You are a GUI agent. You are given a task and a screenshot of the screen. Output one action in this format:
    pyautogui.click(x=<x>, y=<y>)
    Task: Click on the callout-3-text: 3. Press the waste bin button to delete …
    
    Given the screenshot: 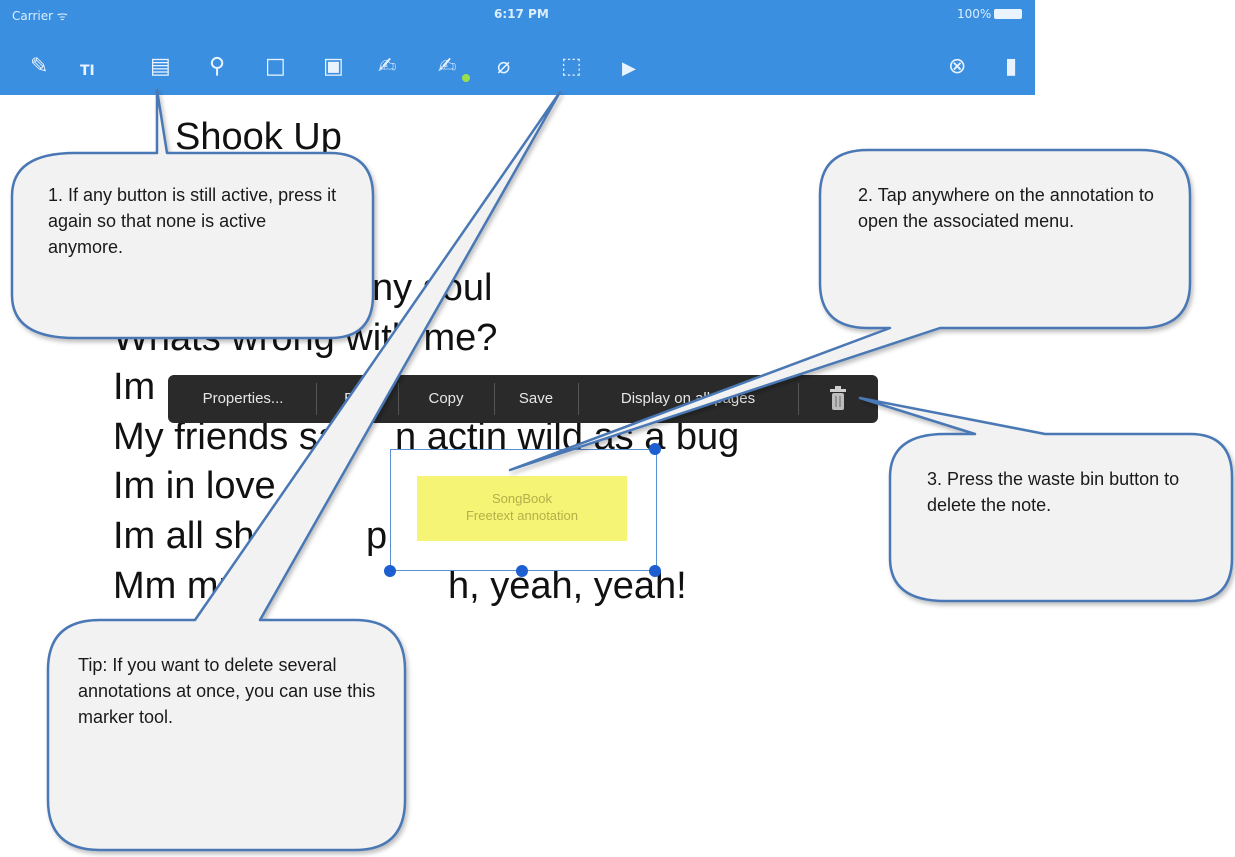 What is the action you would take?
    pyautogui.click(x=1053, y=492)
    